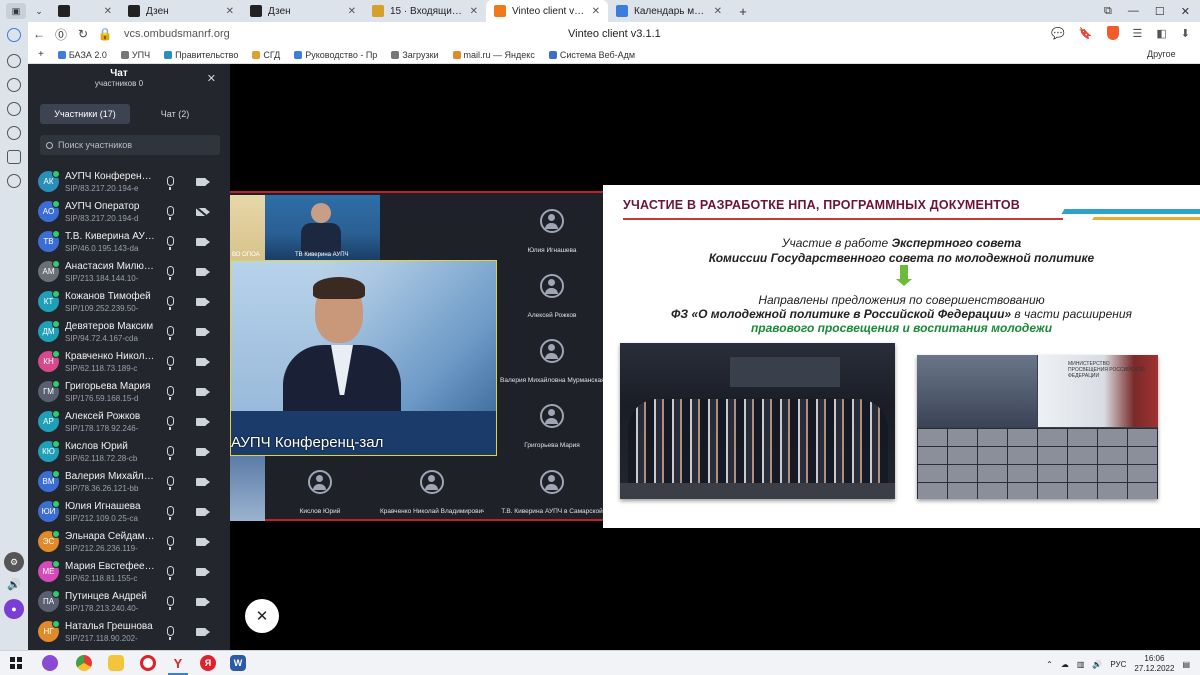 Image resolution: width=1200 pixels, height=675 pixels. I want to click on tab-sidebar-toggle-icon: ▣, so click(16, 11).